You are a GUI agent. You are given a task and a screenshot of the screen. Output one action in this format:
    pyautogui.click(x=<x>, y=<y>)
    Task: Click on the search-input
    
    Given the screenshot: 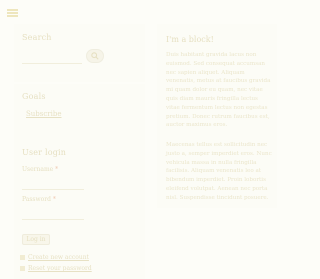 What is the action you would take?
    pyautogui.click(x=52, y=57)
    